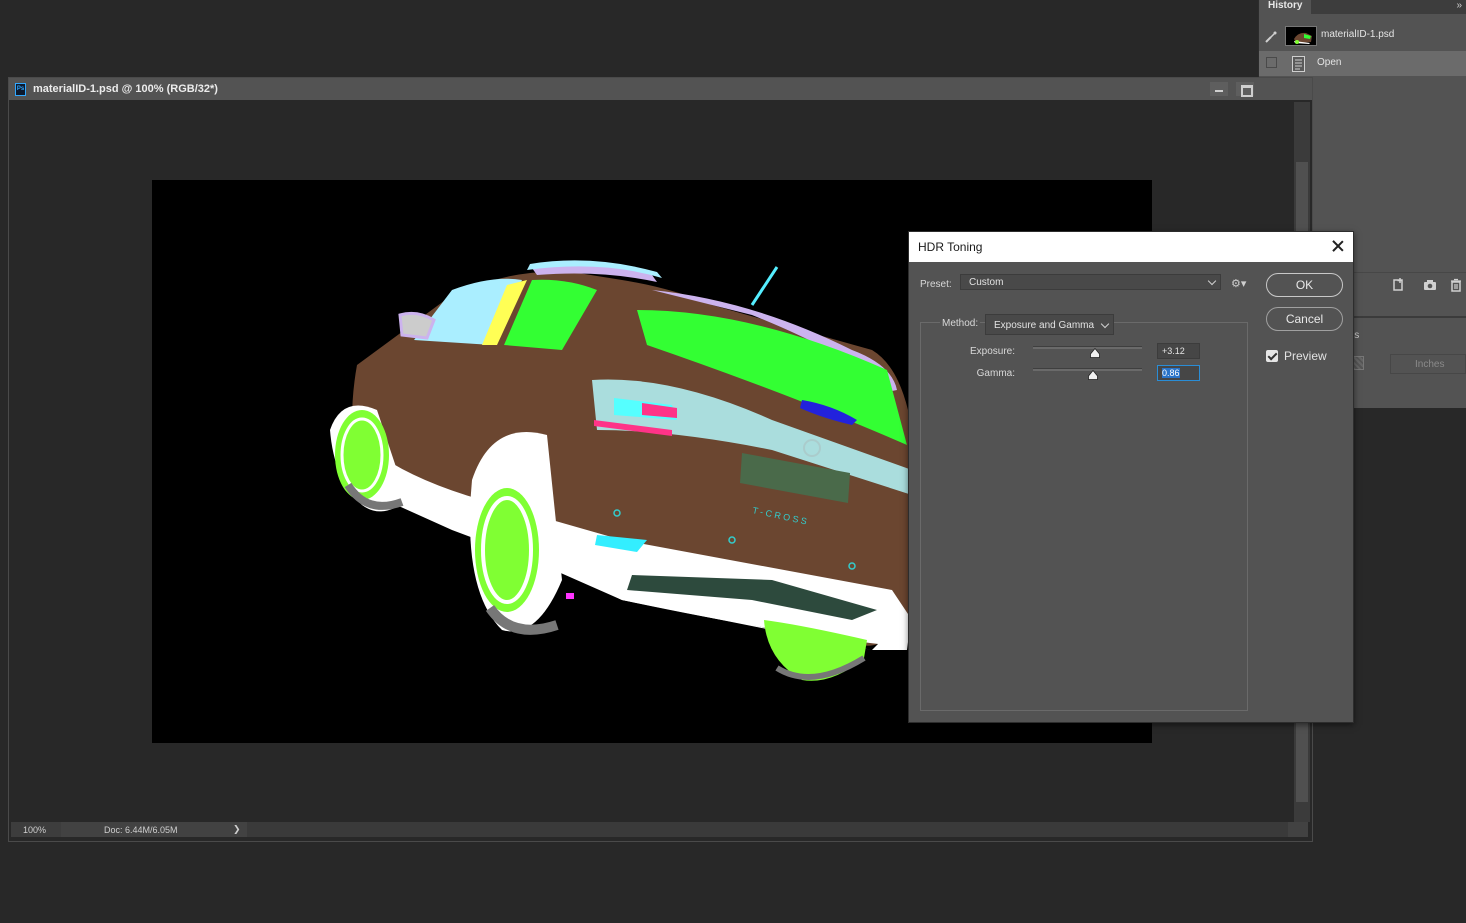 This screenshot has width=1466, height=923. I want to click on history-source-checkbox, so click(1271, 62).